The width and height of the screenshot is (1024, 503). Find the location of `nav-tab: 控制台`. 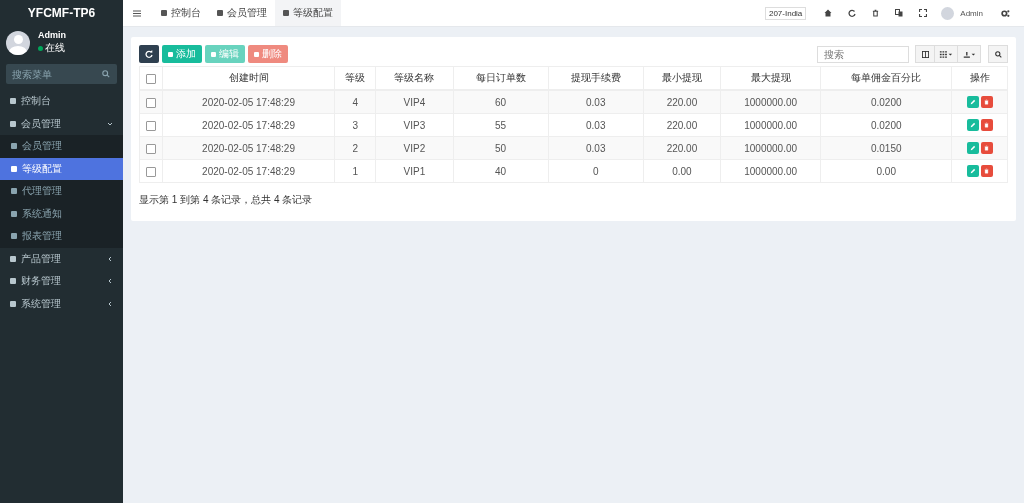

nav-tab: 控制台 is located at coordinates (181, 13).